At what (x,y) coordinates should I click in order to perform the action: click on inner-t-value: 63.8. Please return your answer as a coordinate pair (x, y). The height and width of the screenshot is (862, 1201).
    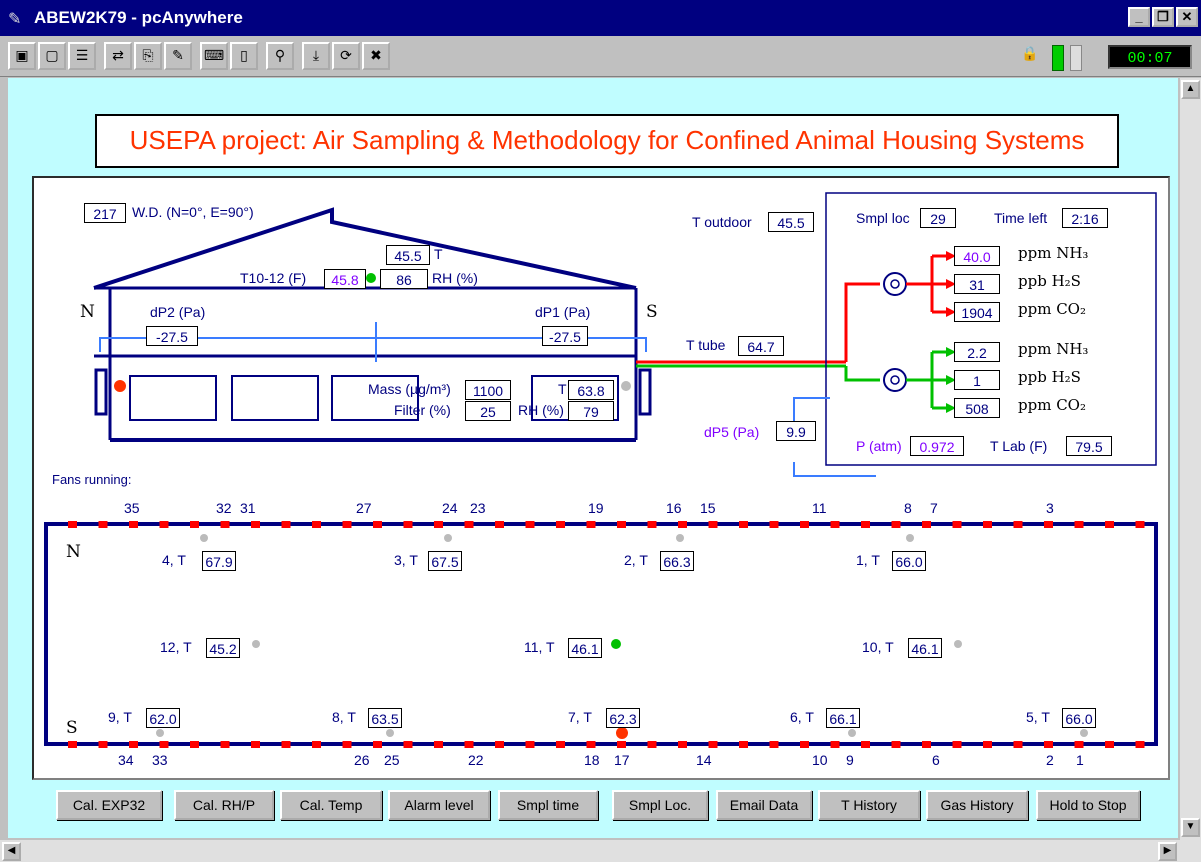
    Looking at the image, I should click on (591, 390).